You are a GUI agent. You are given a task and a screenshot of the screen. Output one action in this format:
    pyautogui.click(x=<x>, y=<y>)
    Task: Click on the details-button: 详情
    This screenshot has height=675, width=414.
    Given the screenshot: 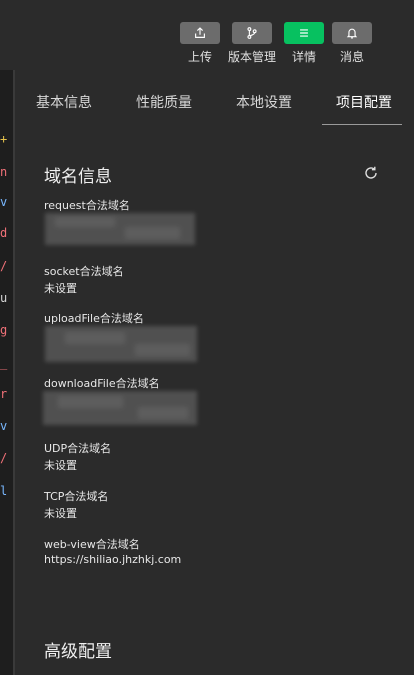 What is the action you would take?
    pyautogui.click(x=304, y=43)
    